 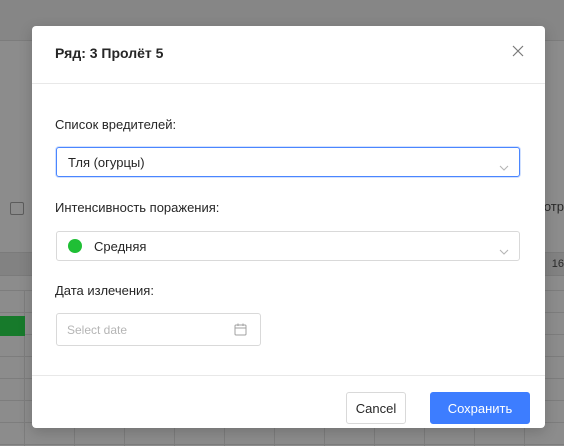 What do you see at coordinates (109, 53) in the screenshot?
I see `modal-title: Ряд: 3 Пролёт 5` at bounding box center [109, 53].